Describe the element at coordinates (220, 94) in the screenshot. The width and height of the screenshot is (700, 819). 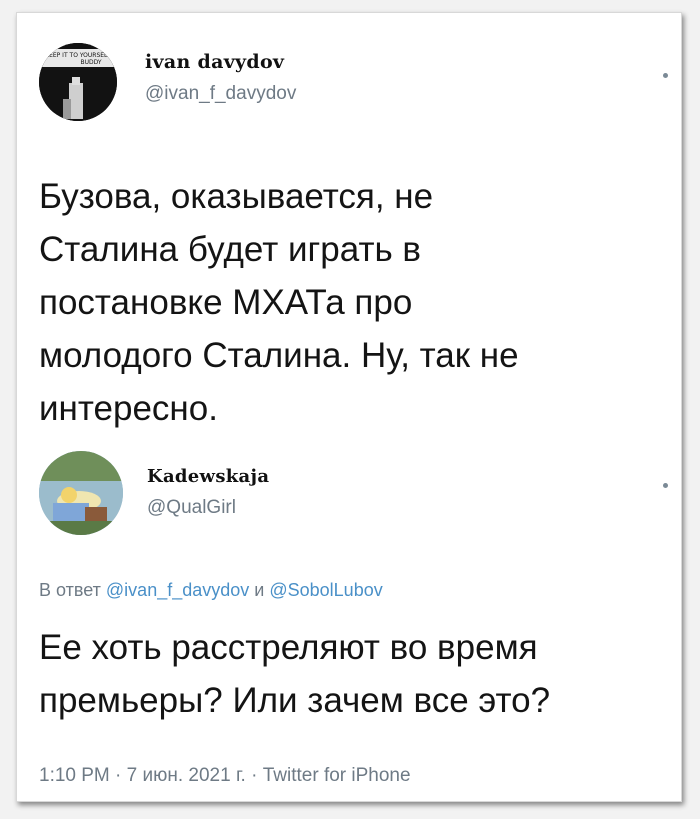
I see `author-handle: @ivan_f_davydov` at that location.